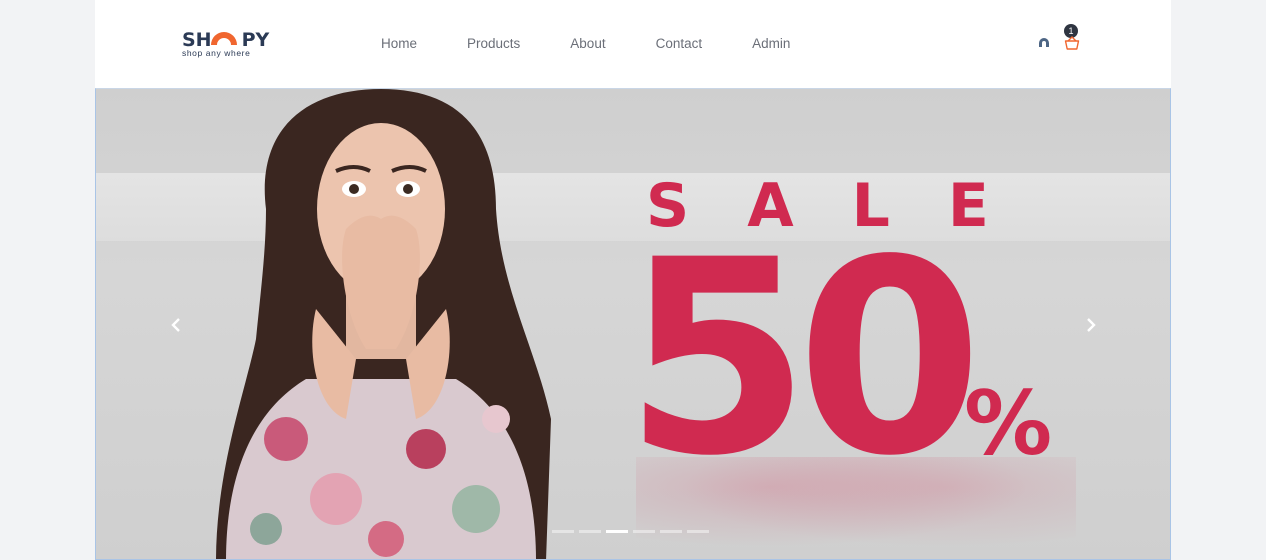 The width and height of the screenshot is (1266, 560). What do you see at coordinates (399, 44) in the screenshot?
I see `nav-home-link: Home` at bounding box center [399, 44].